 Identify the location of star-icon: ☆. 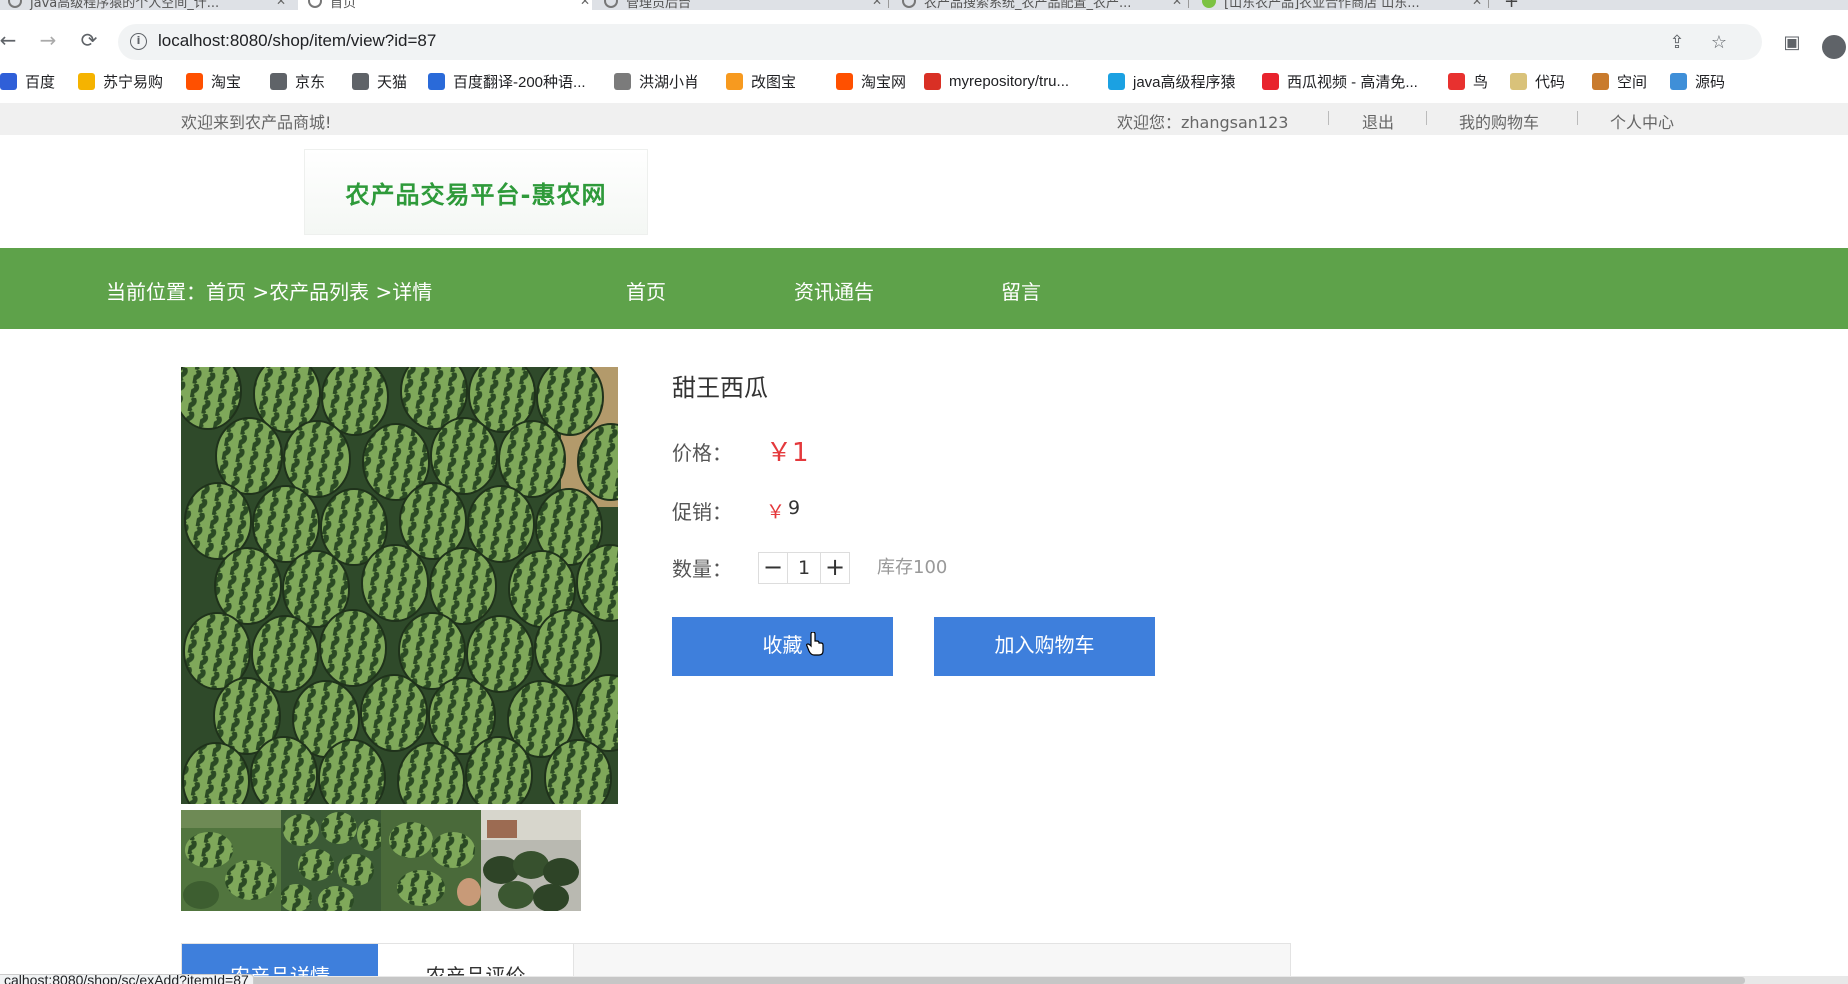
(1719, 42).